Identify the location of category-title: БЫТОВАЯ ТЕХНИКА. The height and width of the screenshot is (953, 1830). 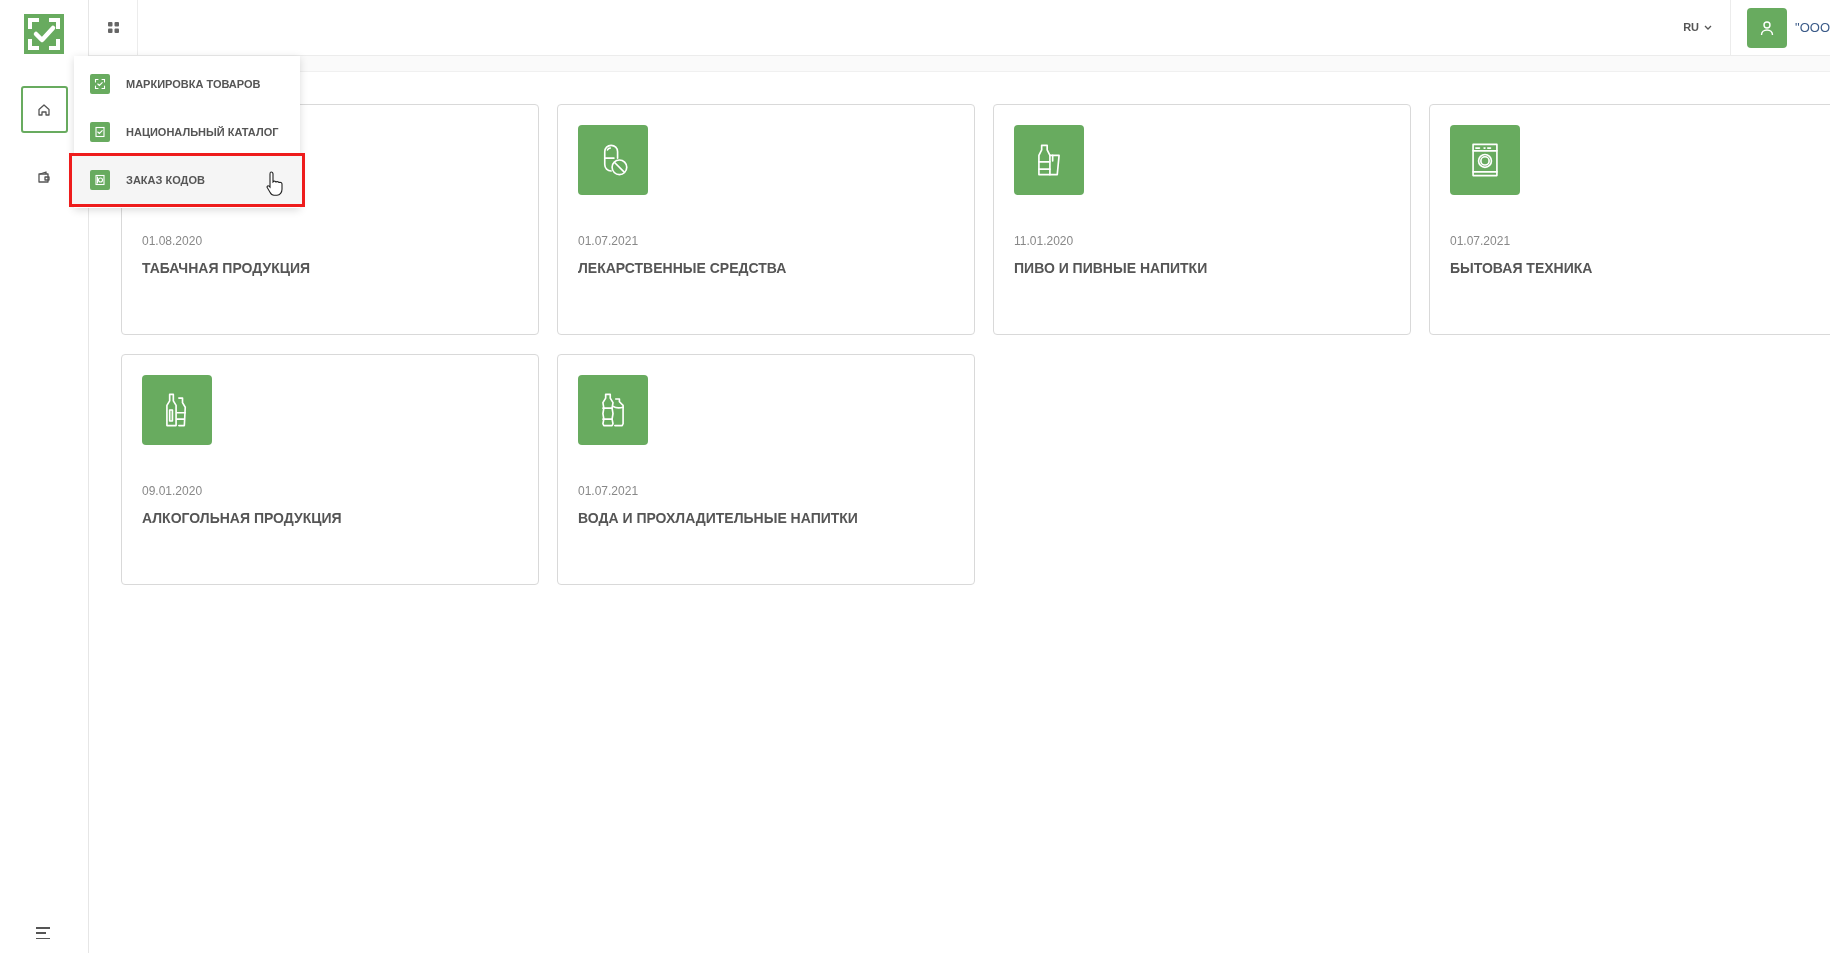
(1522, 268).